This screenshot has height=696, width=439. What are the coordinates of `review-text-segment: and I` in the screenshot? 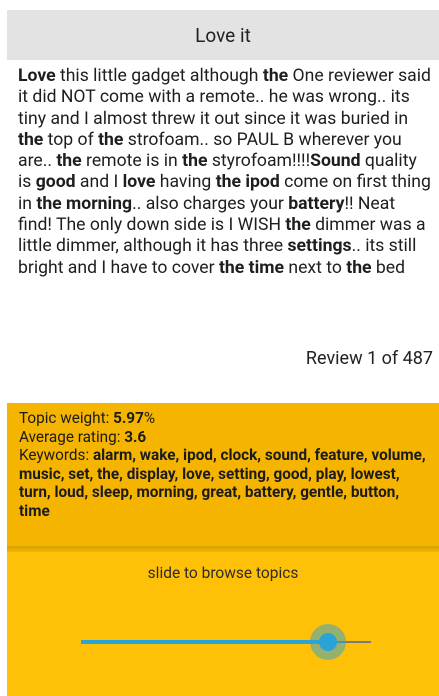 It's located at (99, 182).